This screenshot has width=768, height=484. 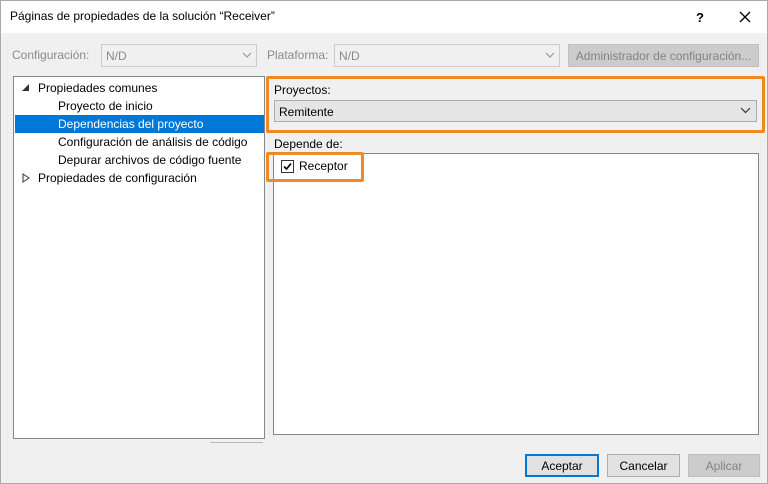 I want to click on close-button, so click(x=745, y=17).